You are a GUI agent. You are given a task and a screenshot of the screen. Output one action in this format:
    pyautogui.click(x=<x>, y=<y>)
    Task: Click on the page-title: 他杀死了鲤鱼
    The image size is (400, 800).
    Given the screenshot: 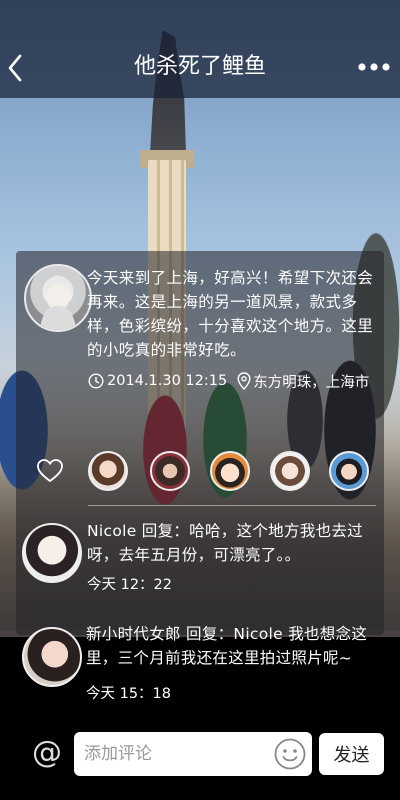 What is the action you would take?
    pyautogui.click(x=199, y=66)
    